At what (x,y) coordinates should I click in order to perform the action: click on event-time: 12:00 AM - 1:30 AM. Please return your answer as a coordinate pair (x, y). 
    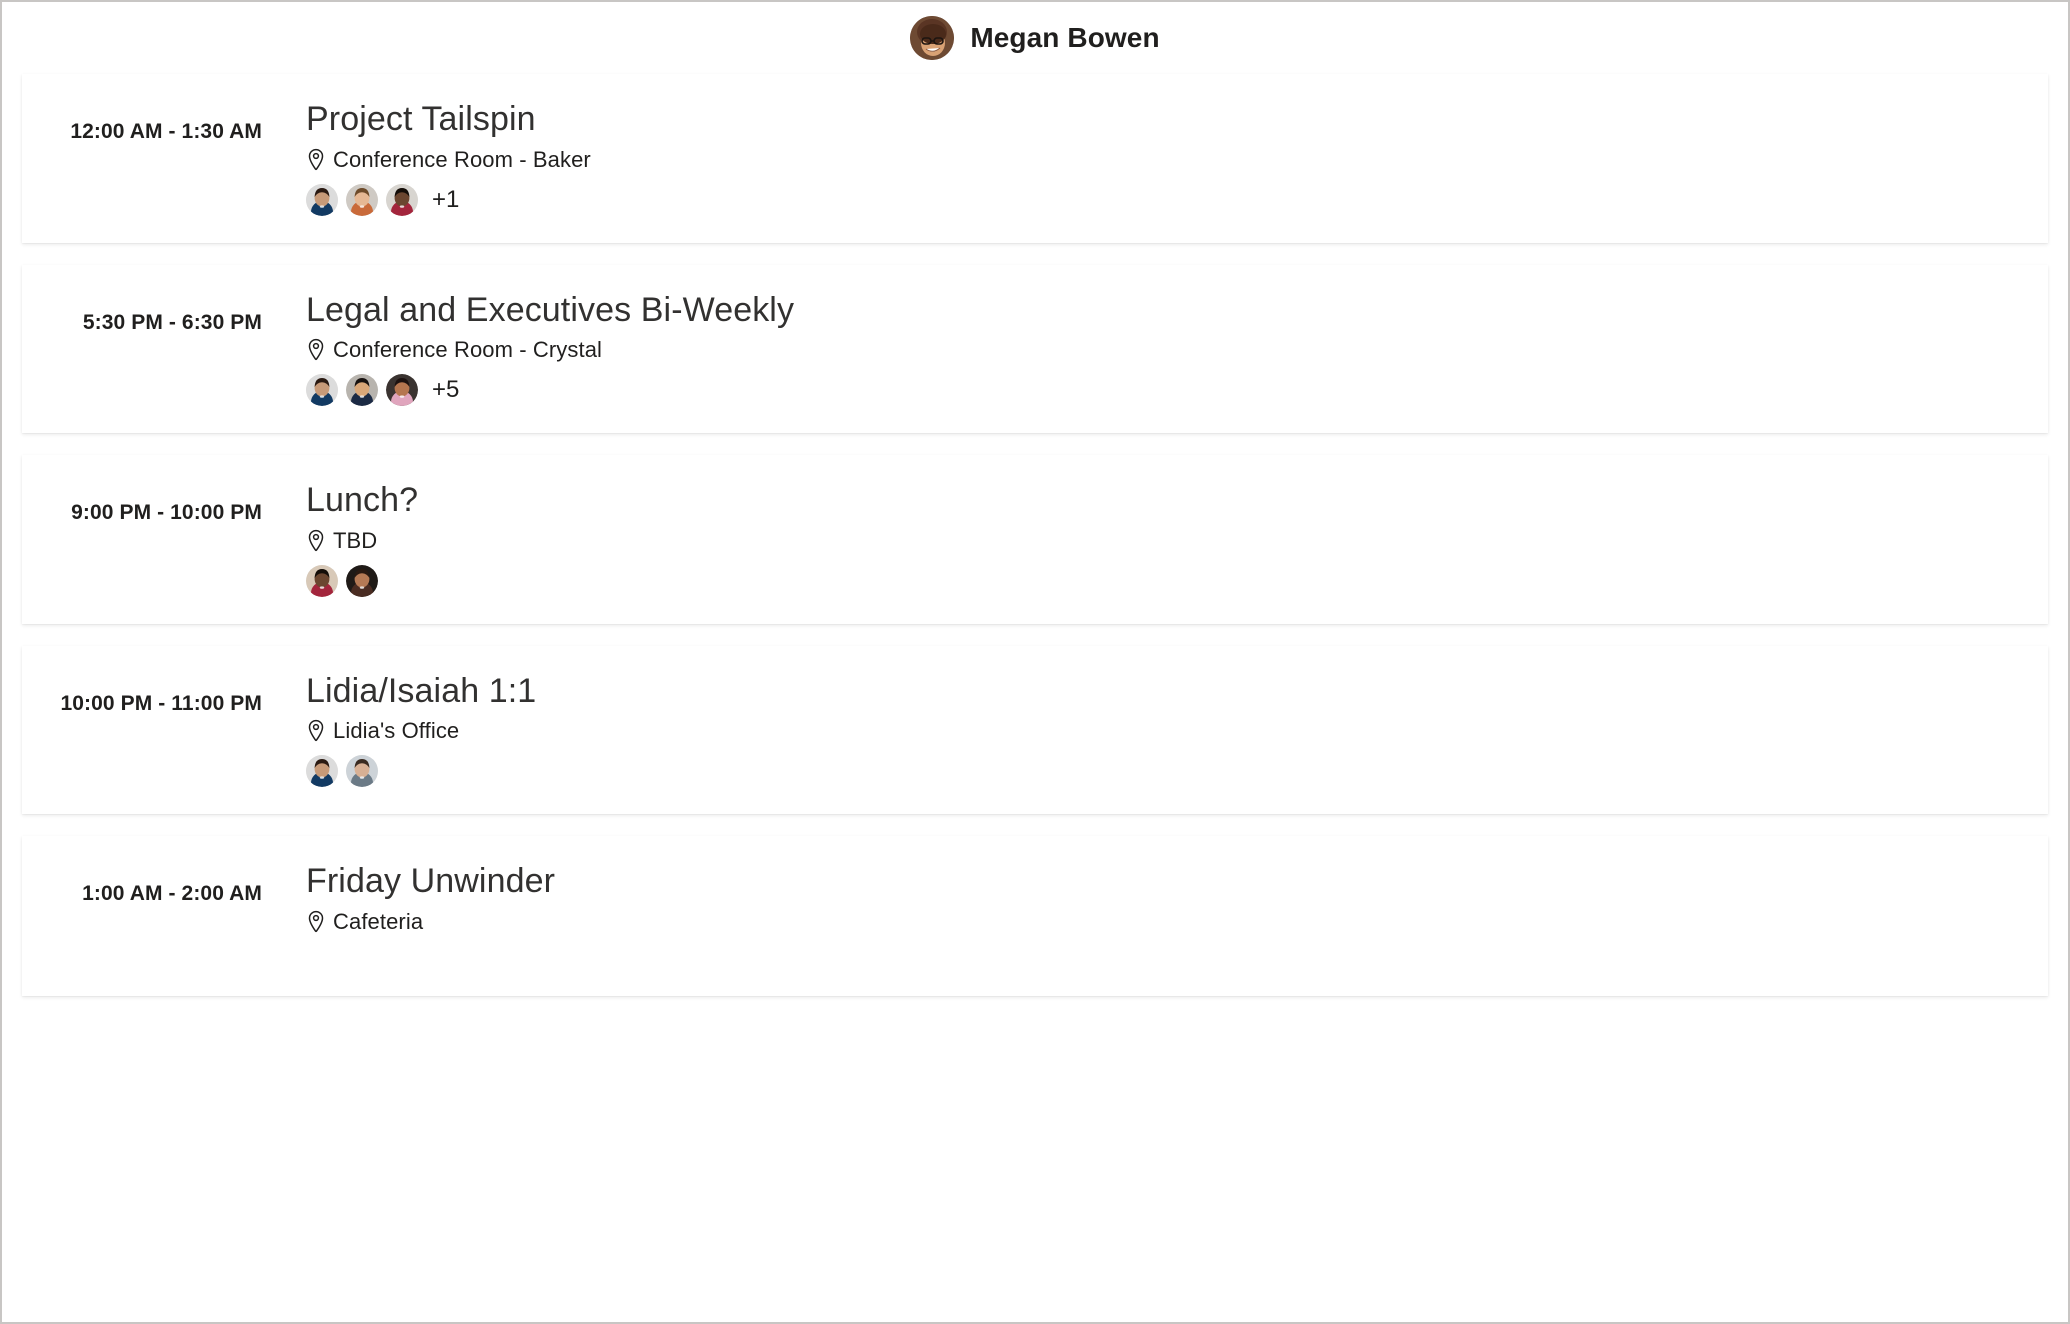
    Looking at the image, I should click on (166, 131).